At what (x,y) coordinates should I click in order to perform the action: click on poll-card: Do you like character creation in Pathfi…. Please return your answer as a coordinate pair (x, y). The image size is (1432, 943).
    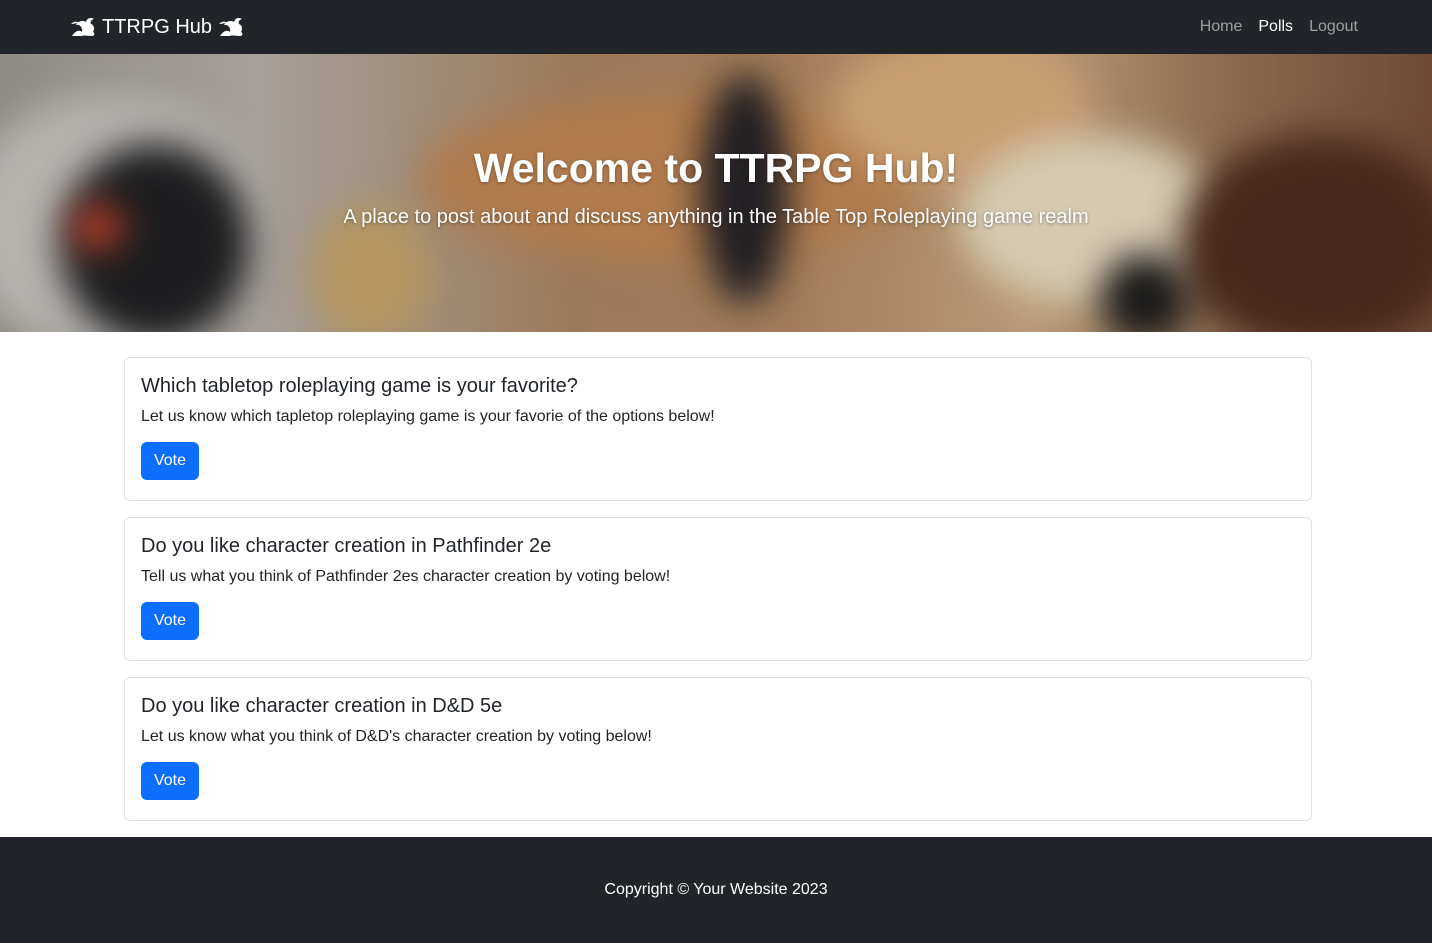
    Looking at the image, I should click on (718, 589).